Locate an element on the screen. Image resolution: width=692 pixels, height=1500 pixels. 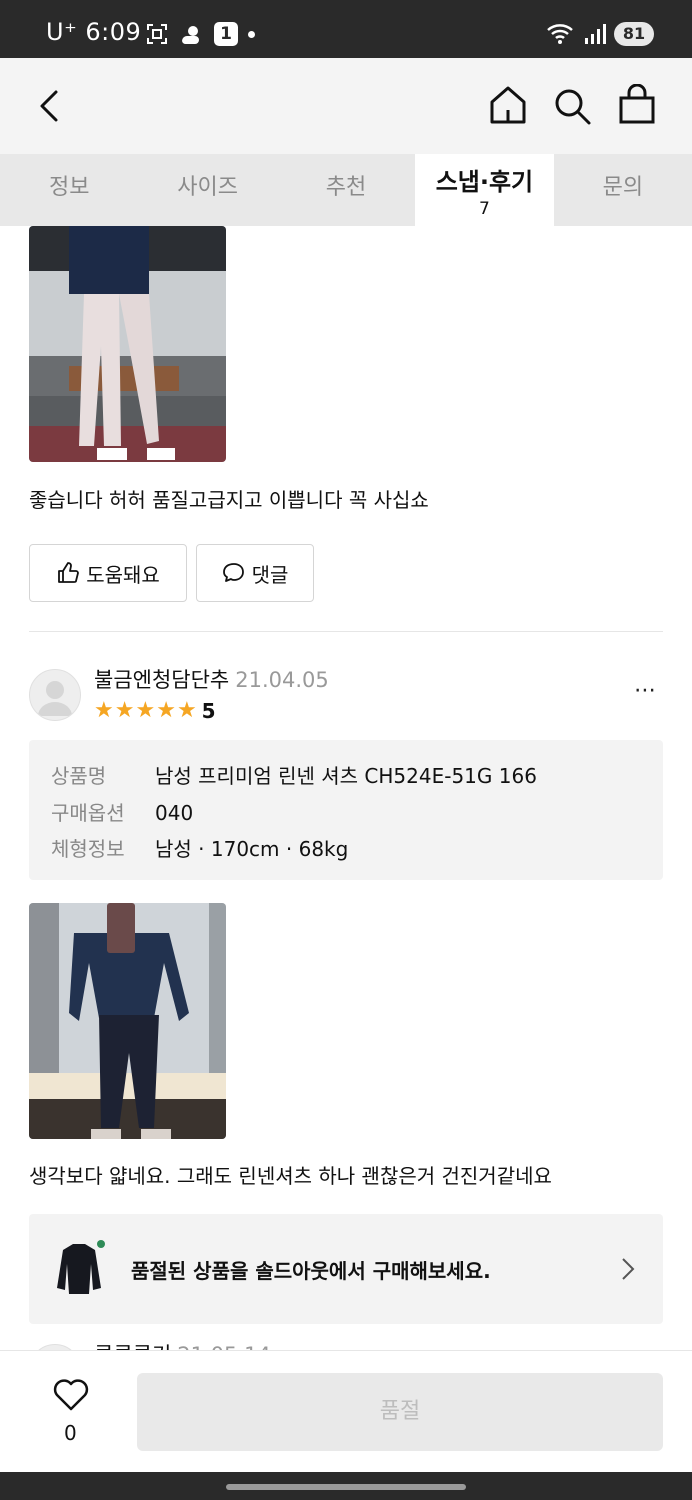
notification-dot is located at coordinates (251, 34).